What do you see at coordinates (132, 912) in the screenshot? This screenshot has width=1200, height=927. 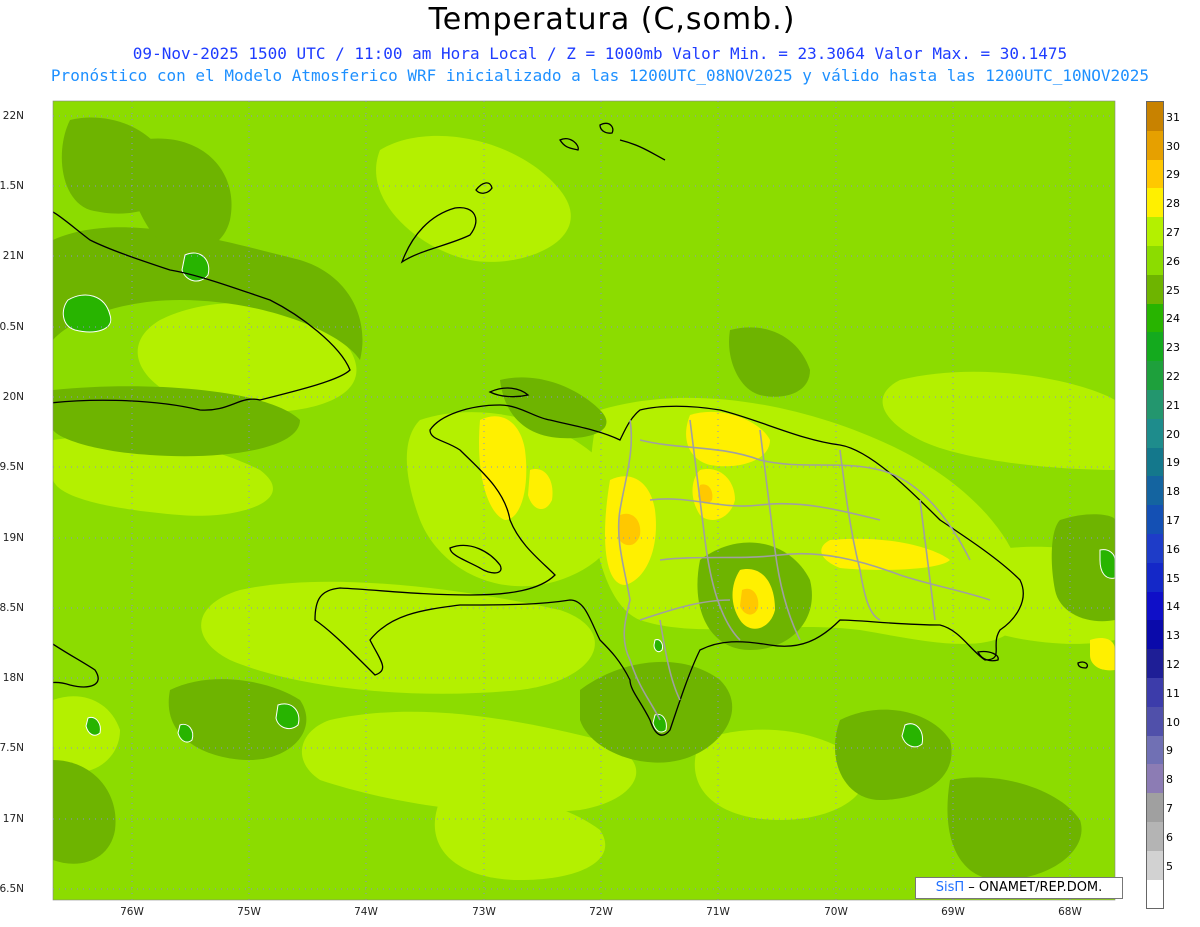 I see `lon-label: 76W` at bounding box center [132, 912].